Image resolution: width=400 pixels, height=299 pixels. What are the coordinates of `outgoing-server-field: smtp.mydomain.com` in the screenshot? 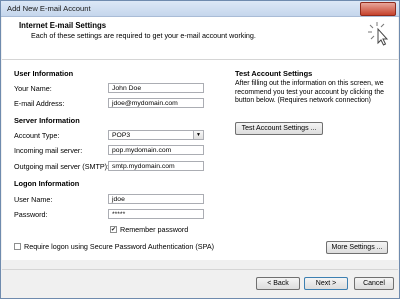 It's located at (156, 166).